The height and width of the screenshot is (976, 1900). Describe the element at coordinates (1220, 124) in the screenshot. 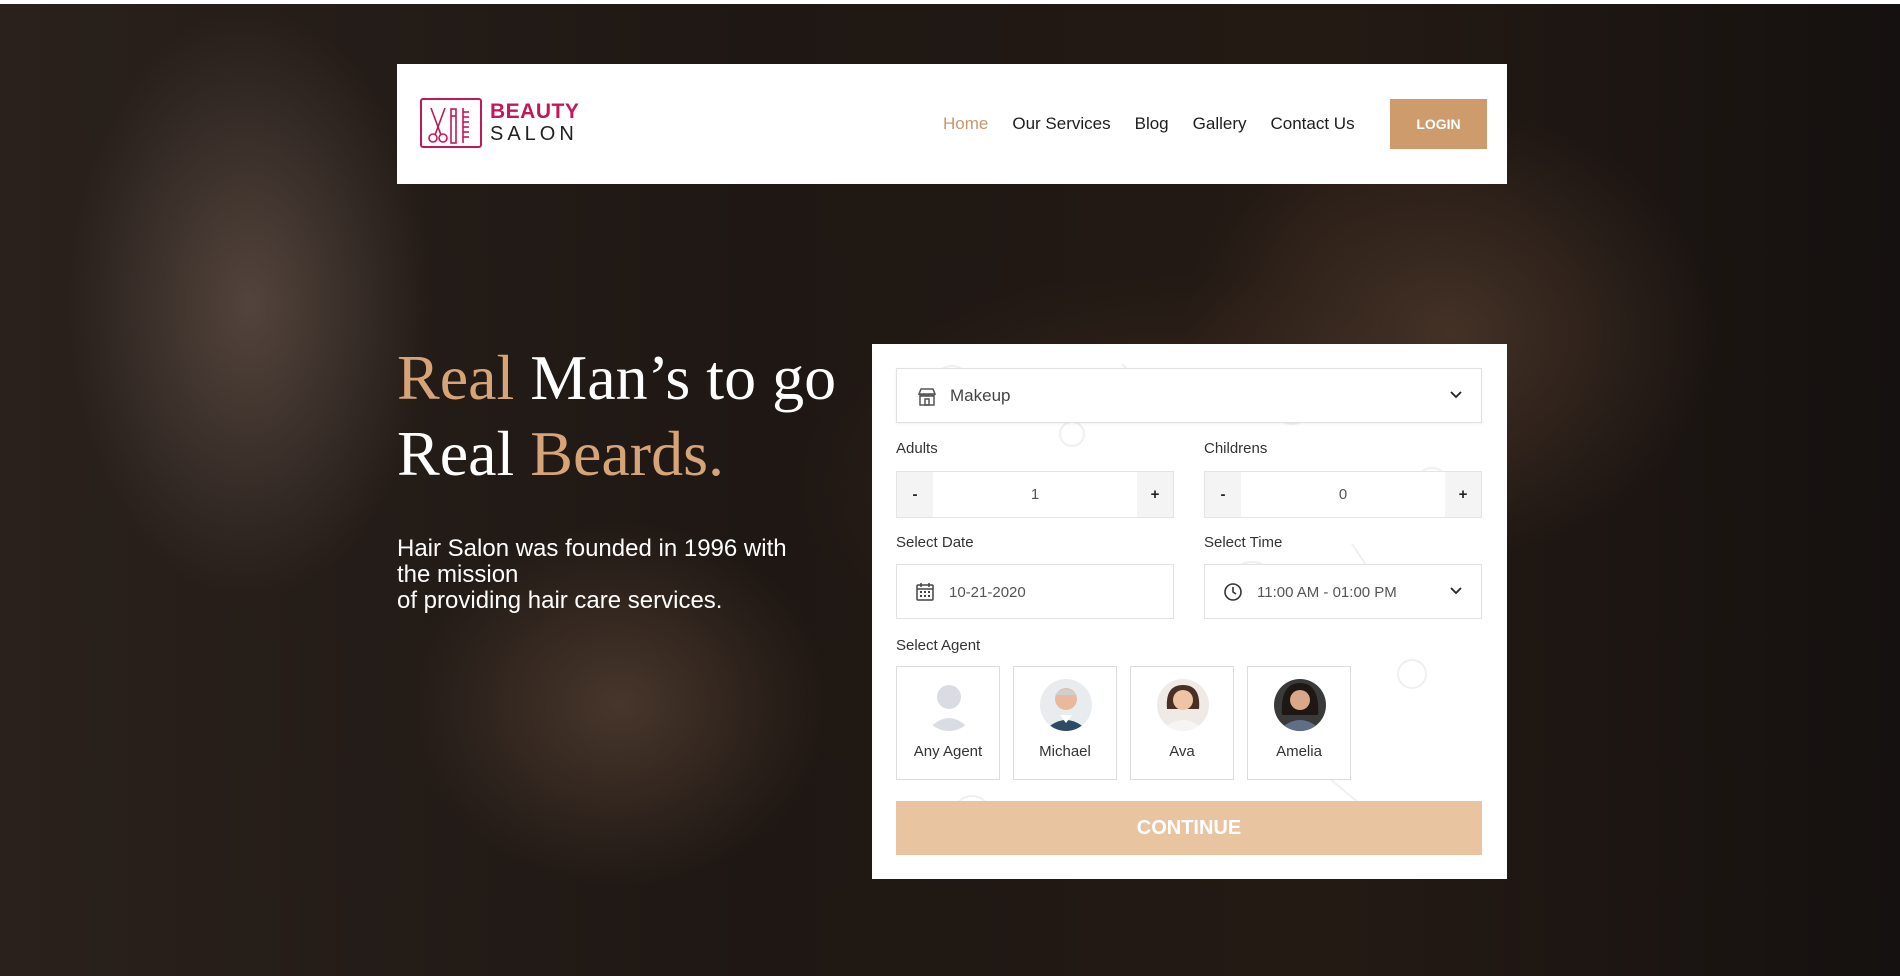

I see `nav-item-gallery: Gallery` at that location.